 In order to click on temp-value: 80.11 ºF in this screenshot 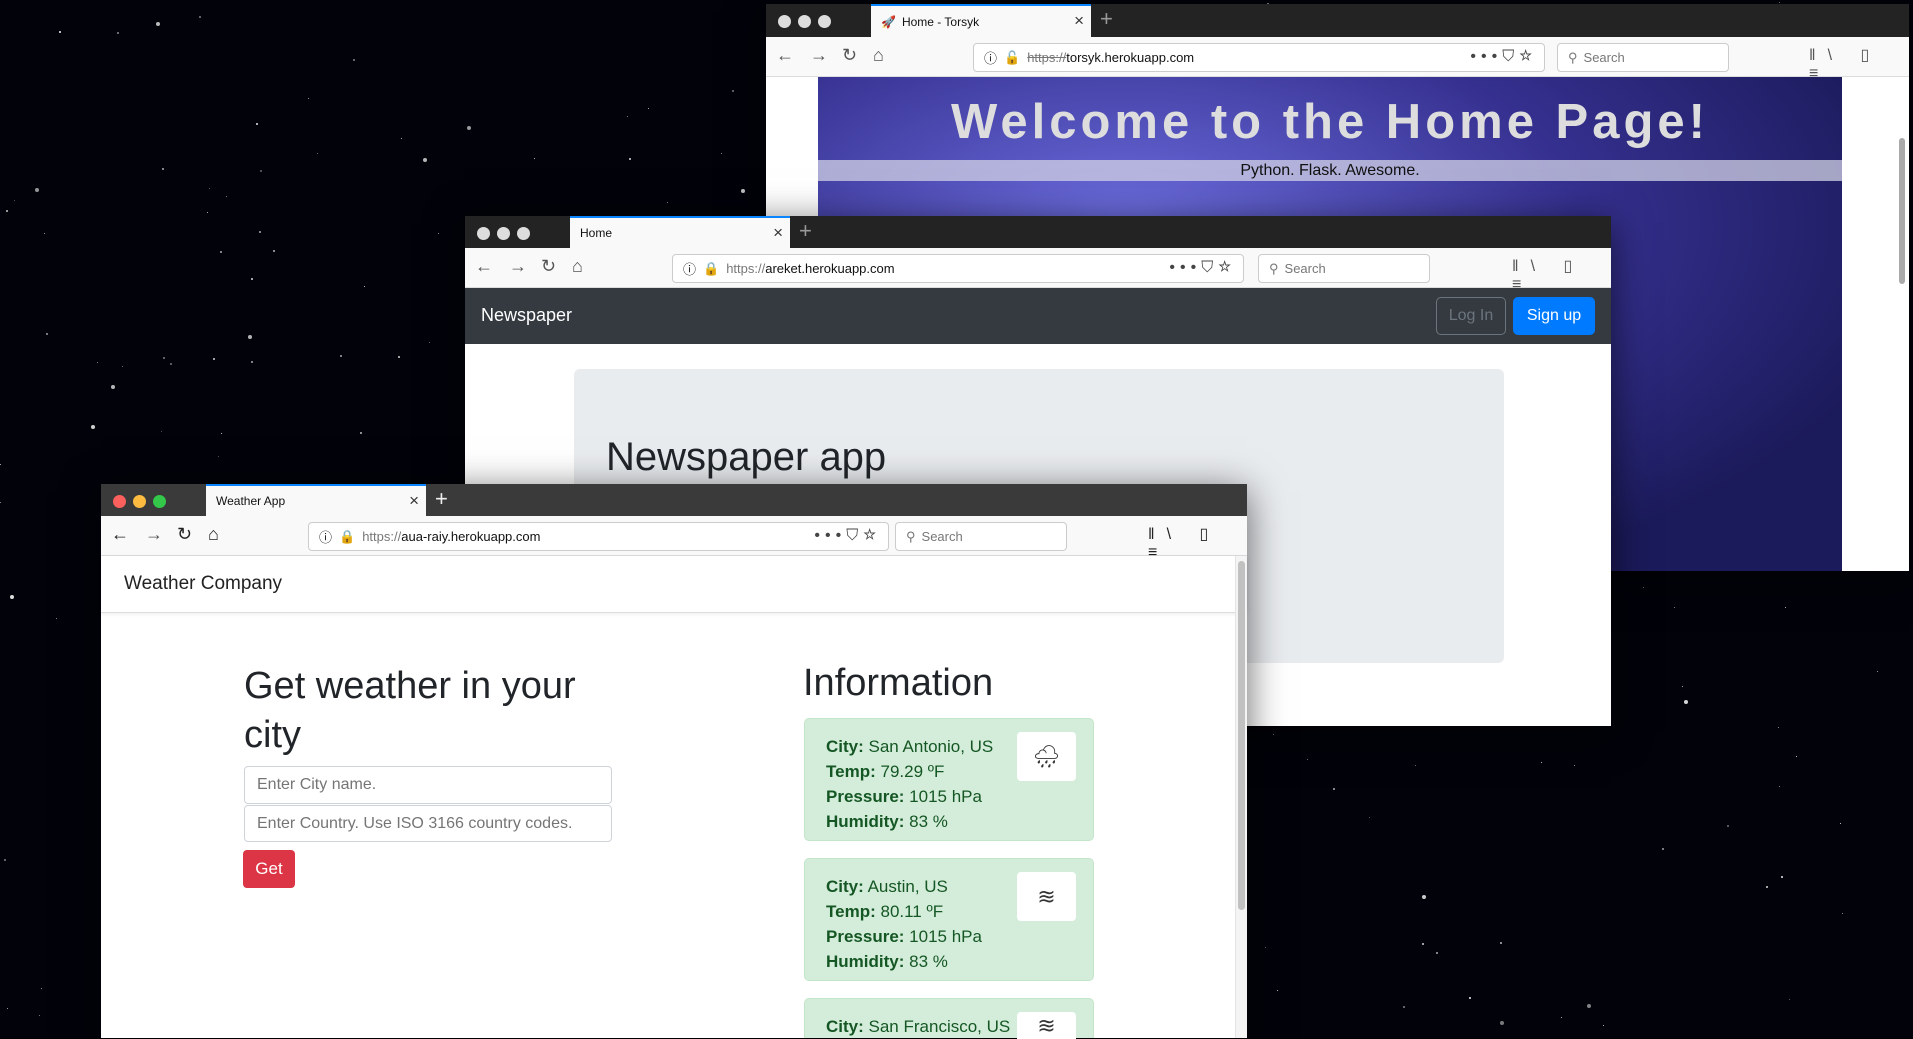, I will do `click(912, 911)`.